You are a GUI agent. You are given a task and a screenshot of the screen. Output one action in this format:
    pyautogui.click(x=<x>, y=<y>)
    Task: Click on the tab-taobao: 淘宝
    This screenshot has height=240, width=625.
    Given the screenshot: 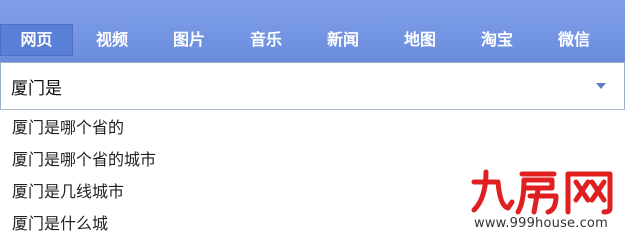 What is the action you would take?
    pyautogui.click(x=497, y=40)
    